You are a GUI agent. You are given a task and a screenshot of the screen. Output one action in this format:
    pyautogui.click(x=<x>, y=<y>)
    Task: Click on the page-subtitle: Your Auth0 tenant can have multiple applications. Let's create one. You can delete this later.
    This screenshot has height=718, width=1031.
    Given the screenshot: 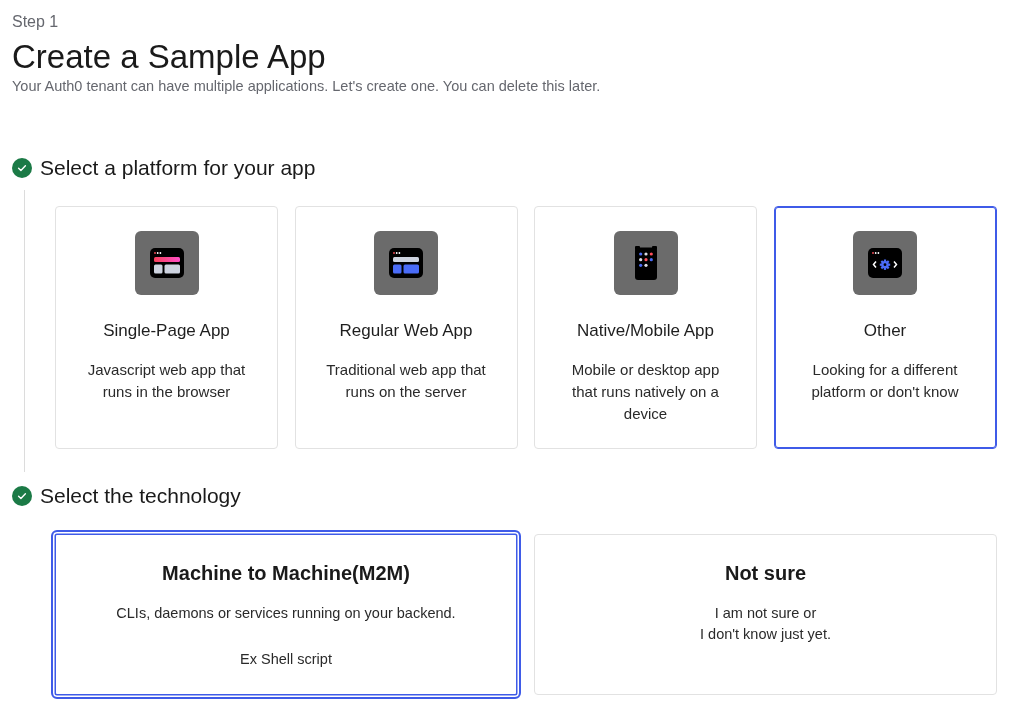 What is the action you would take?
    pyautogui.click(x=306, y=86)
    